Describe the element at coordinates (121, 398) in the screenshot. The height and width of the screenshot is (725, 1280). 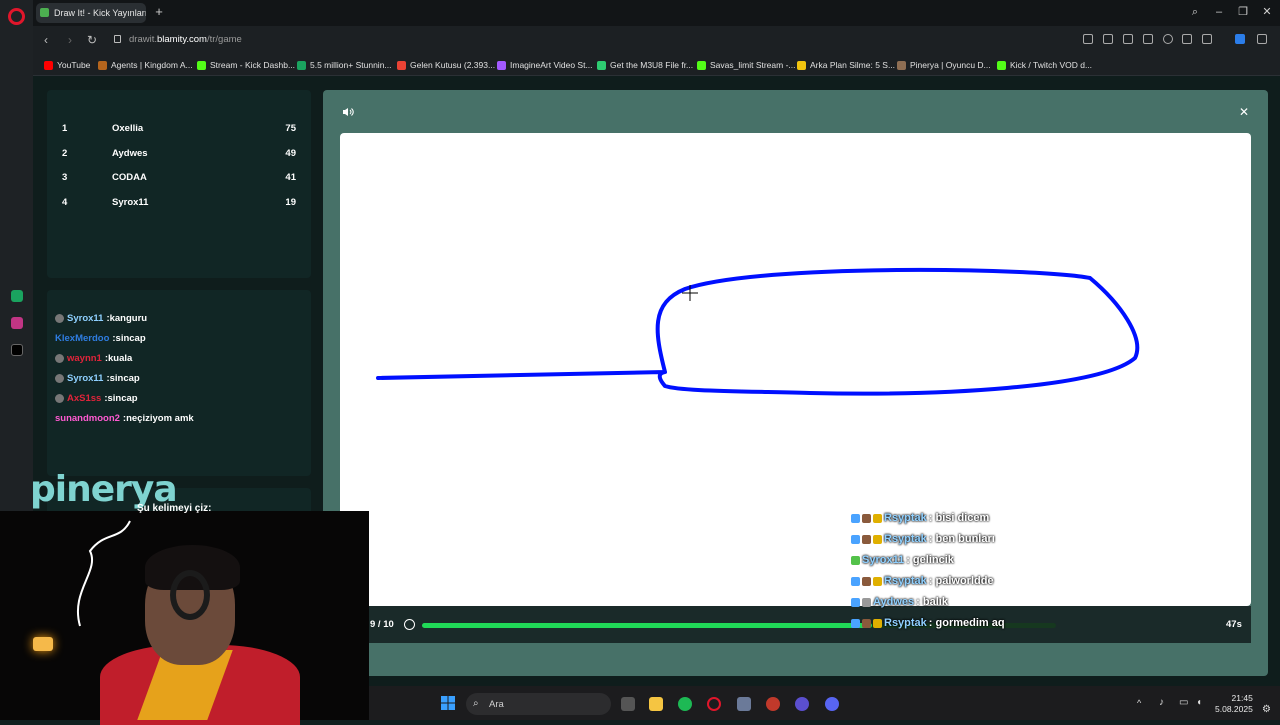
I see `chat-text: :sincap` at that location.